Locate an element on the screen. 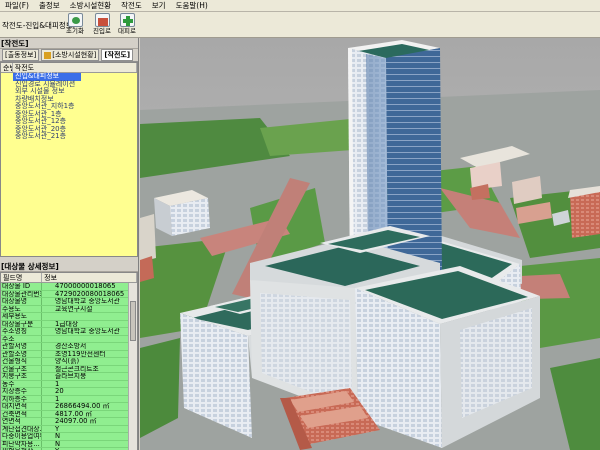  table-row: 지하층수 1 is located at coordinates (69, 399).